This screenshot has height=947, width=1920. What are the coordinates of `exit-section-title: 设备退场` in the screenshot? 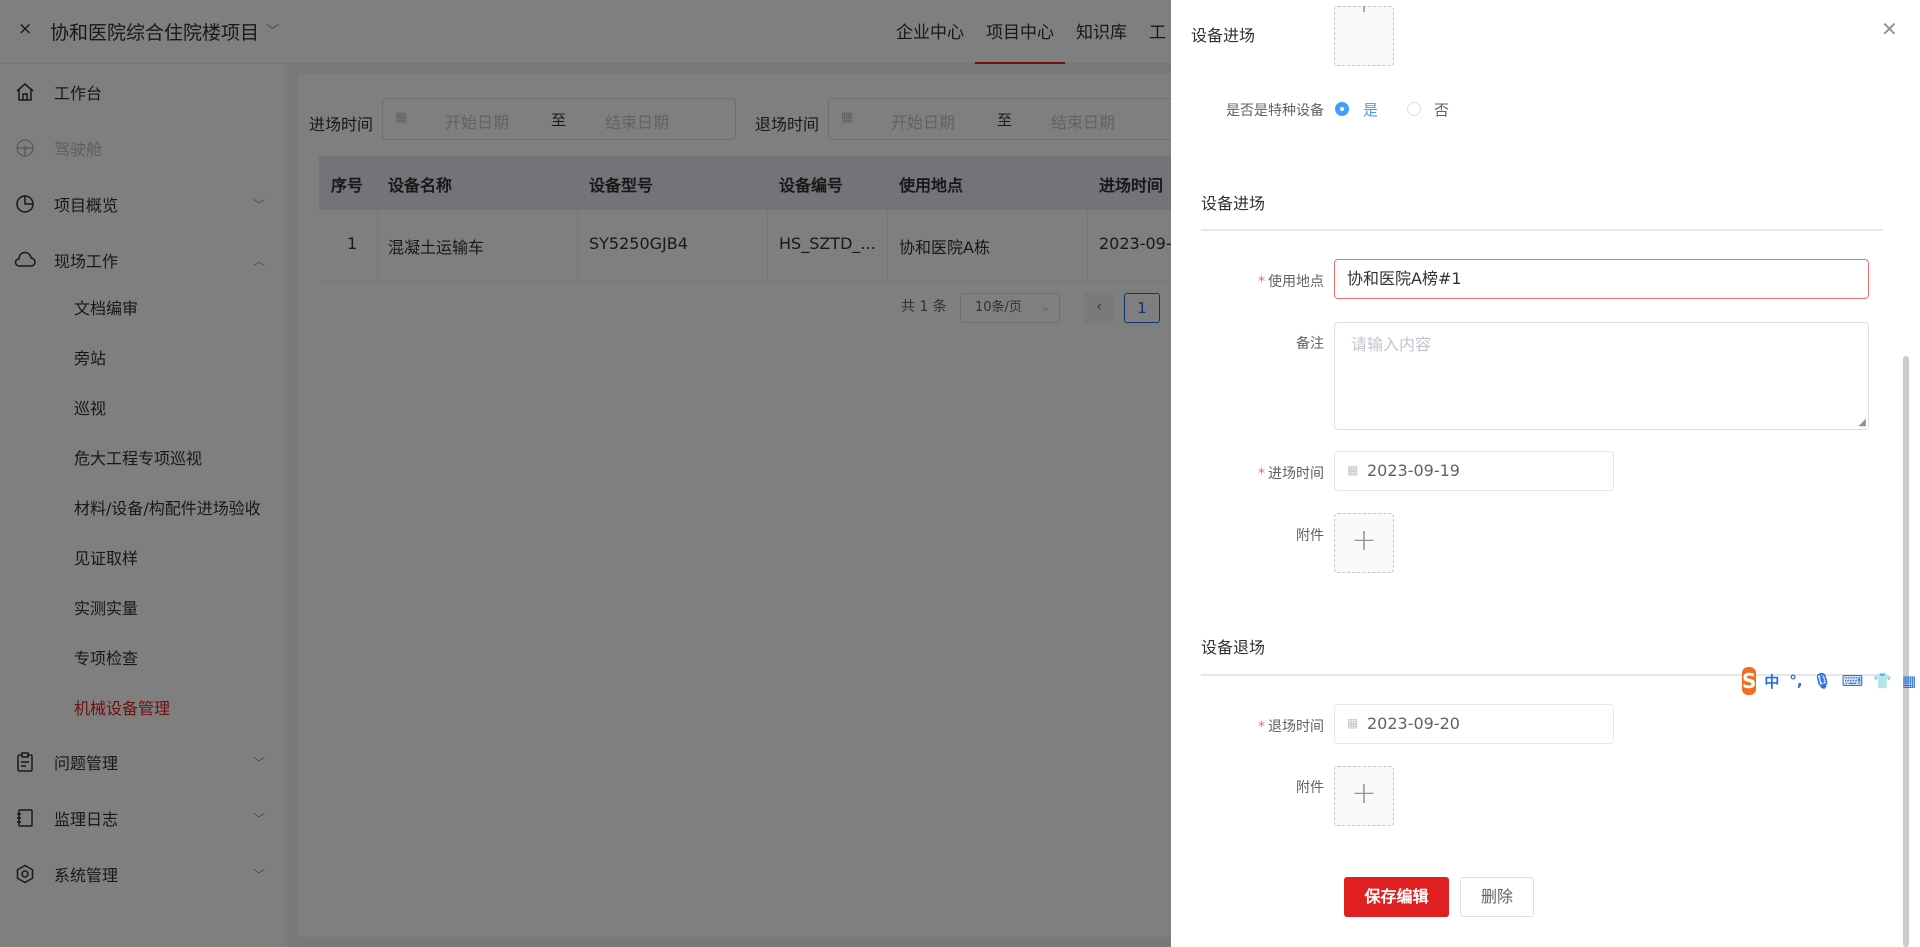 It's located at (1233, 647).